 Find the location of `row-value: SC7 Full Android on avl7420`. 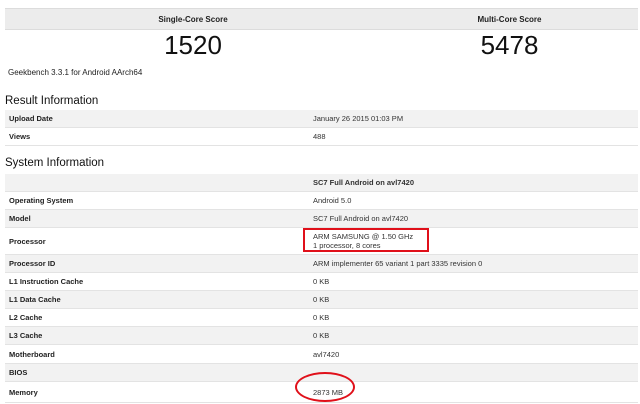

row-value: SC7 Full Android on avl7420 is located at coordinates (473, 218).